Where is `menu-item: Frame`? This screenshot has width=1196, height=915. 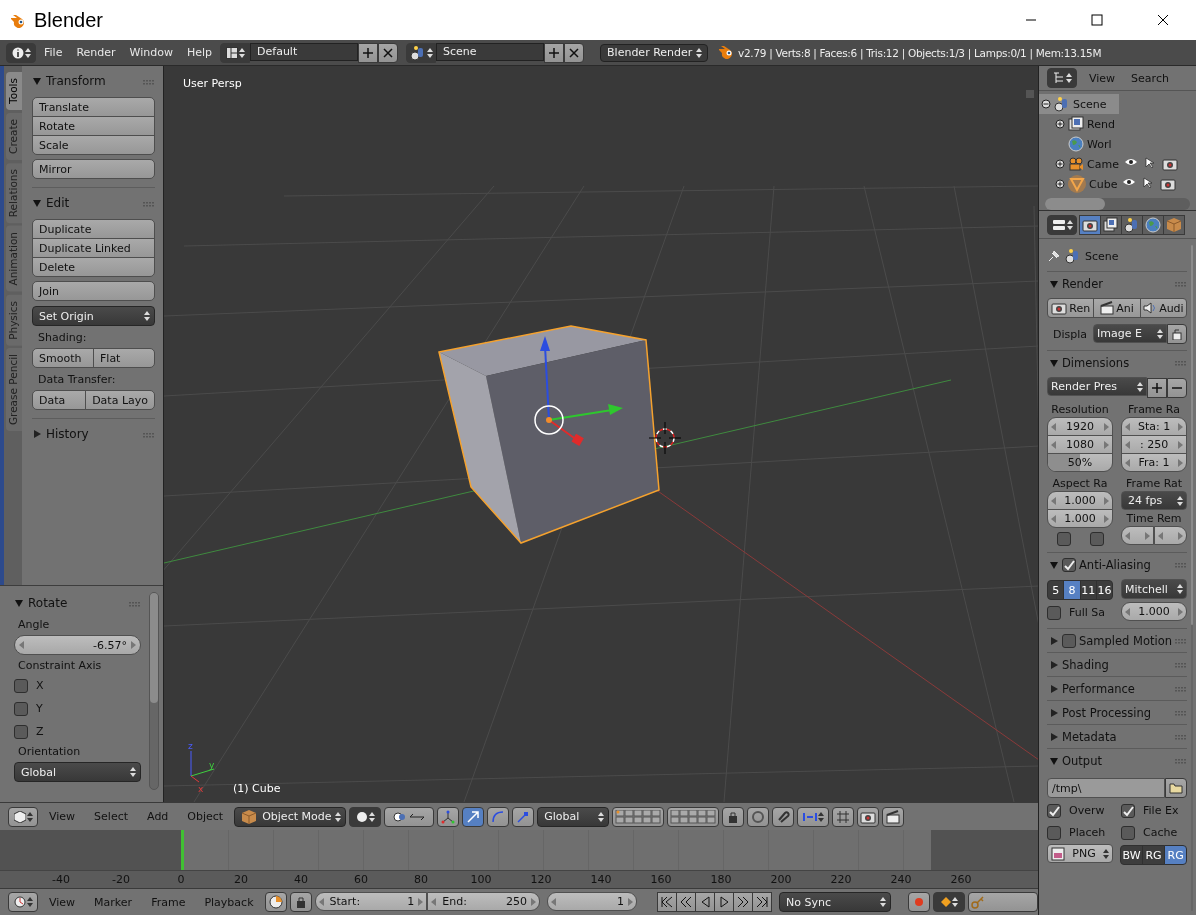
menu-item: Frame is located at coordinates (168, 902).